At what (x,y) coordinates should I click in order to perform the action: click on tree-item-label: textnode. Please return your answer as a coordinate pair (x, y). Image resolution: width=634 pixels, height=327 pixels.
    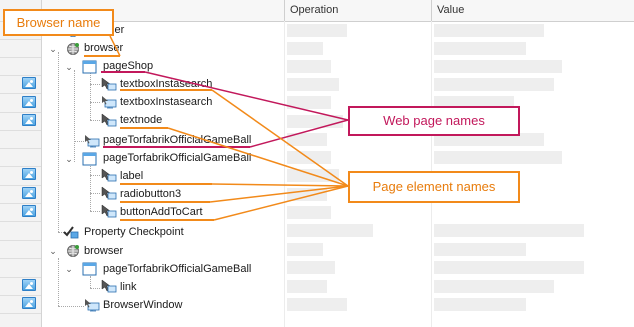
    Looking at the image, I should click on (141, 120).